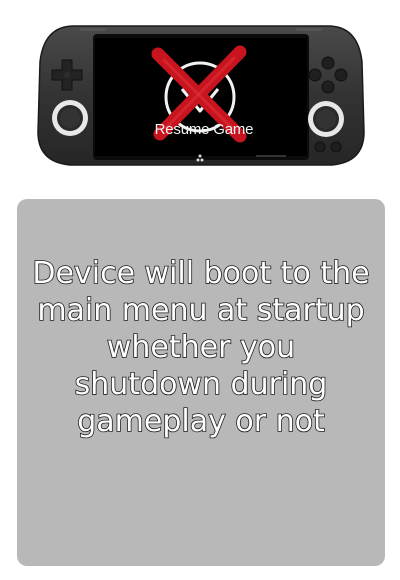 The image size is (400, 580). What do you see at coordinates (70, 118) in the screenshot?
I see `analog-stick-left-icon` at bounding box center [70, 118].